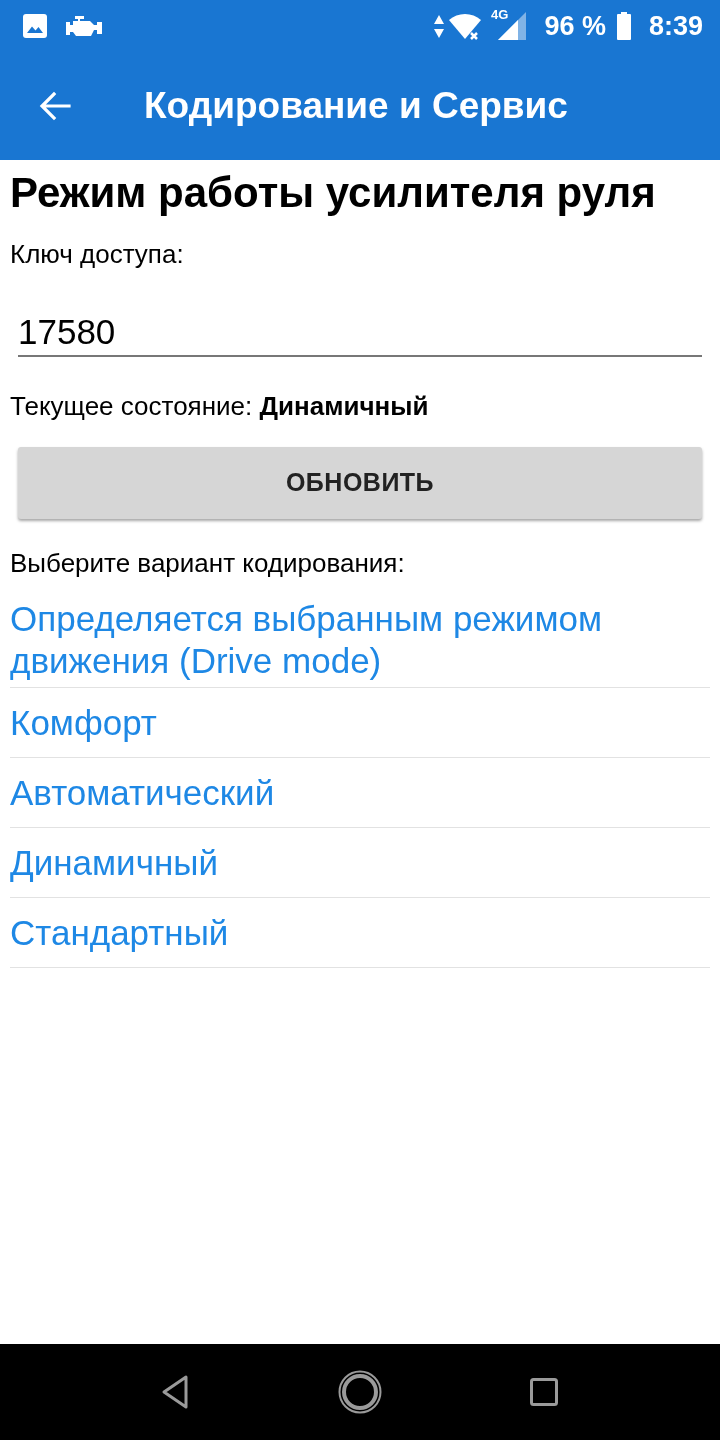 The image size is (720, 1440). Describe the element at coordinates (360, 933) in the screenshot. I see `coding-option: Стандартный` at that location.